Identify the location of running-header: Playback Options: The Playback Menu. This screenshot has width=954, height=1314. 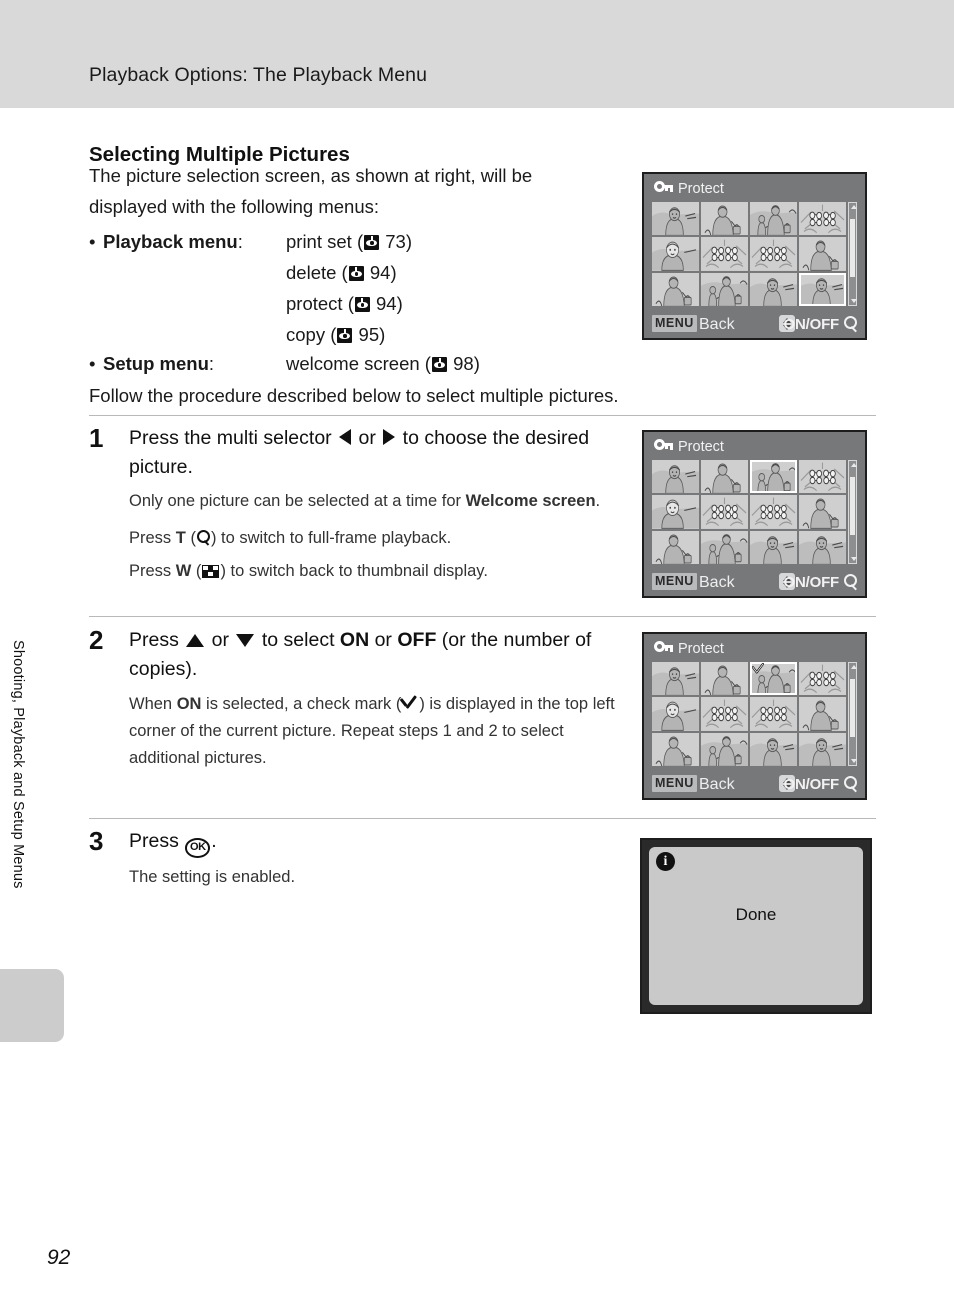
(477, 54).